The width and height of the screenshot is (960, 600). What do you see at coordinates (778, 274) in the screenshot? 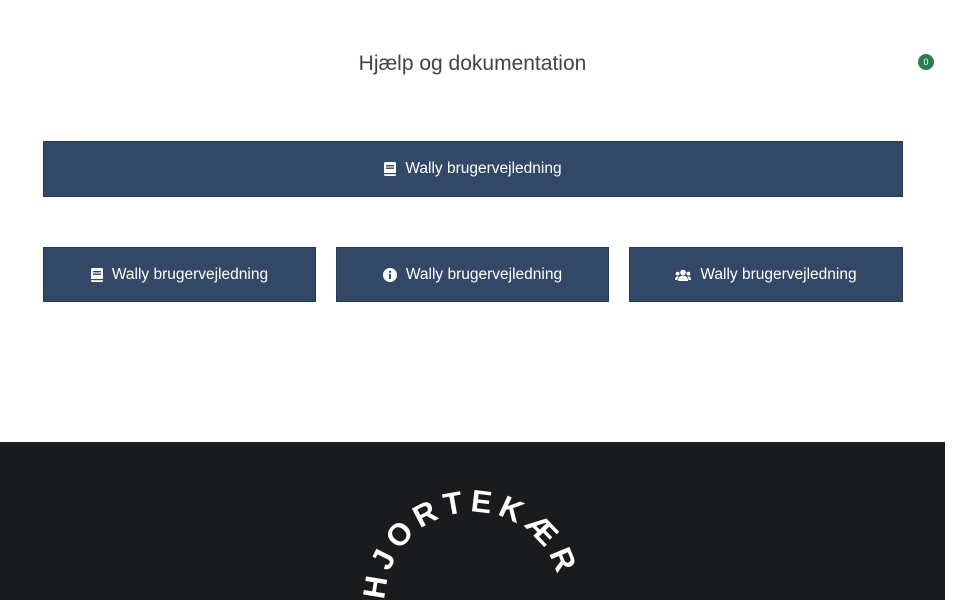
I see `user-guide-users-button-label: Wally brugervejledning` at bounding box center [778, 274].